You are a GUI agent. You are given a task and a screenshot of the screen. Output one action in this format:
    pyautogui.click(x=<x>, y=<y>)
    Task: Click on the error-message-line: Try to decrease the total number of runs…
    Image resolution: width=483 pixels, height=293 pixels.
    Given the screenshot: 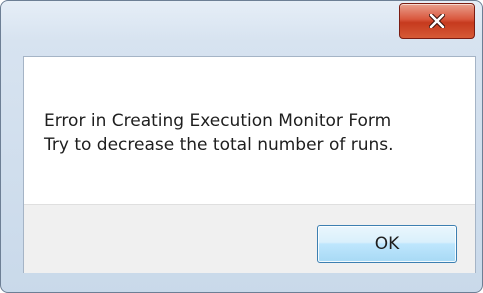 What is the action you would take?
    pyautogui.click(x=219, y=145)
    